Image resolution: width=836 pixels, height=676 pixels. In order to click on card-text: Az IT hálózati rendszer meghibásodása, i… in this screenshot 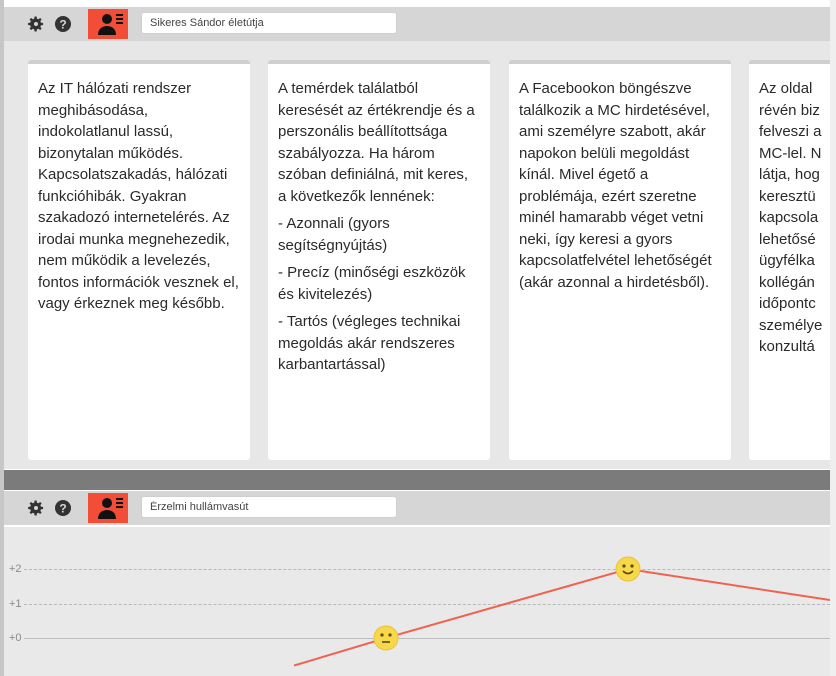, I will do `click(141, 196)`.